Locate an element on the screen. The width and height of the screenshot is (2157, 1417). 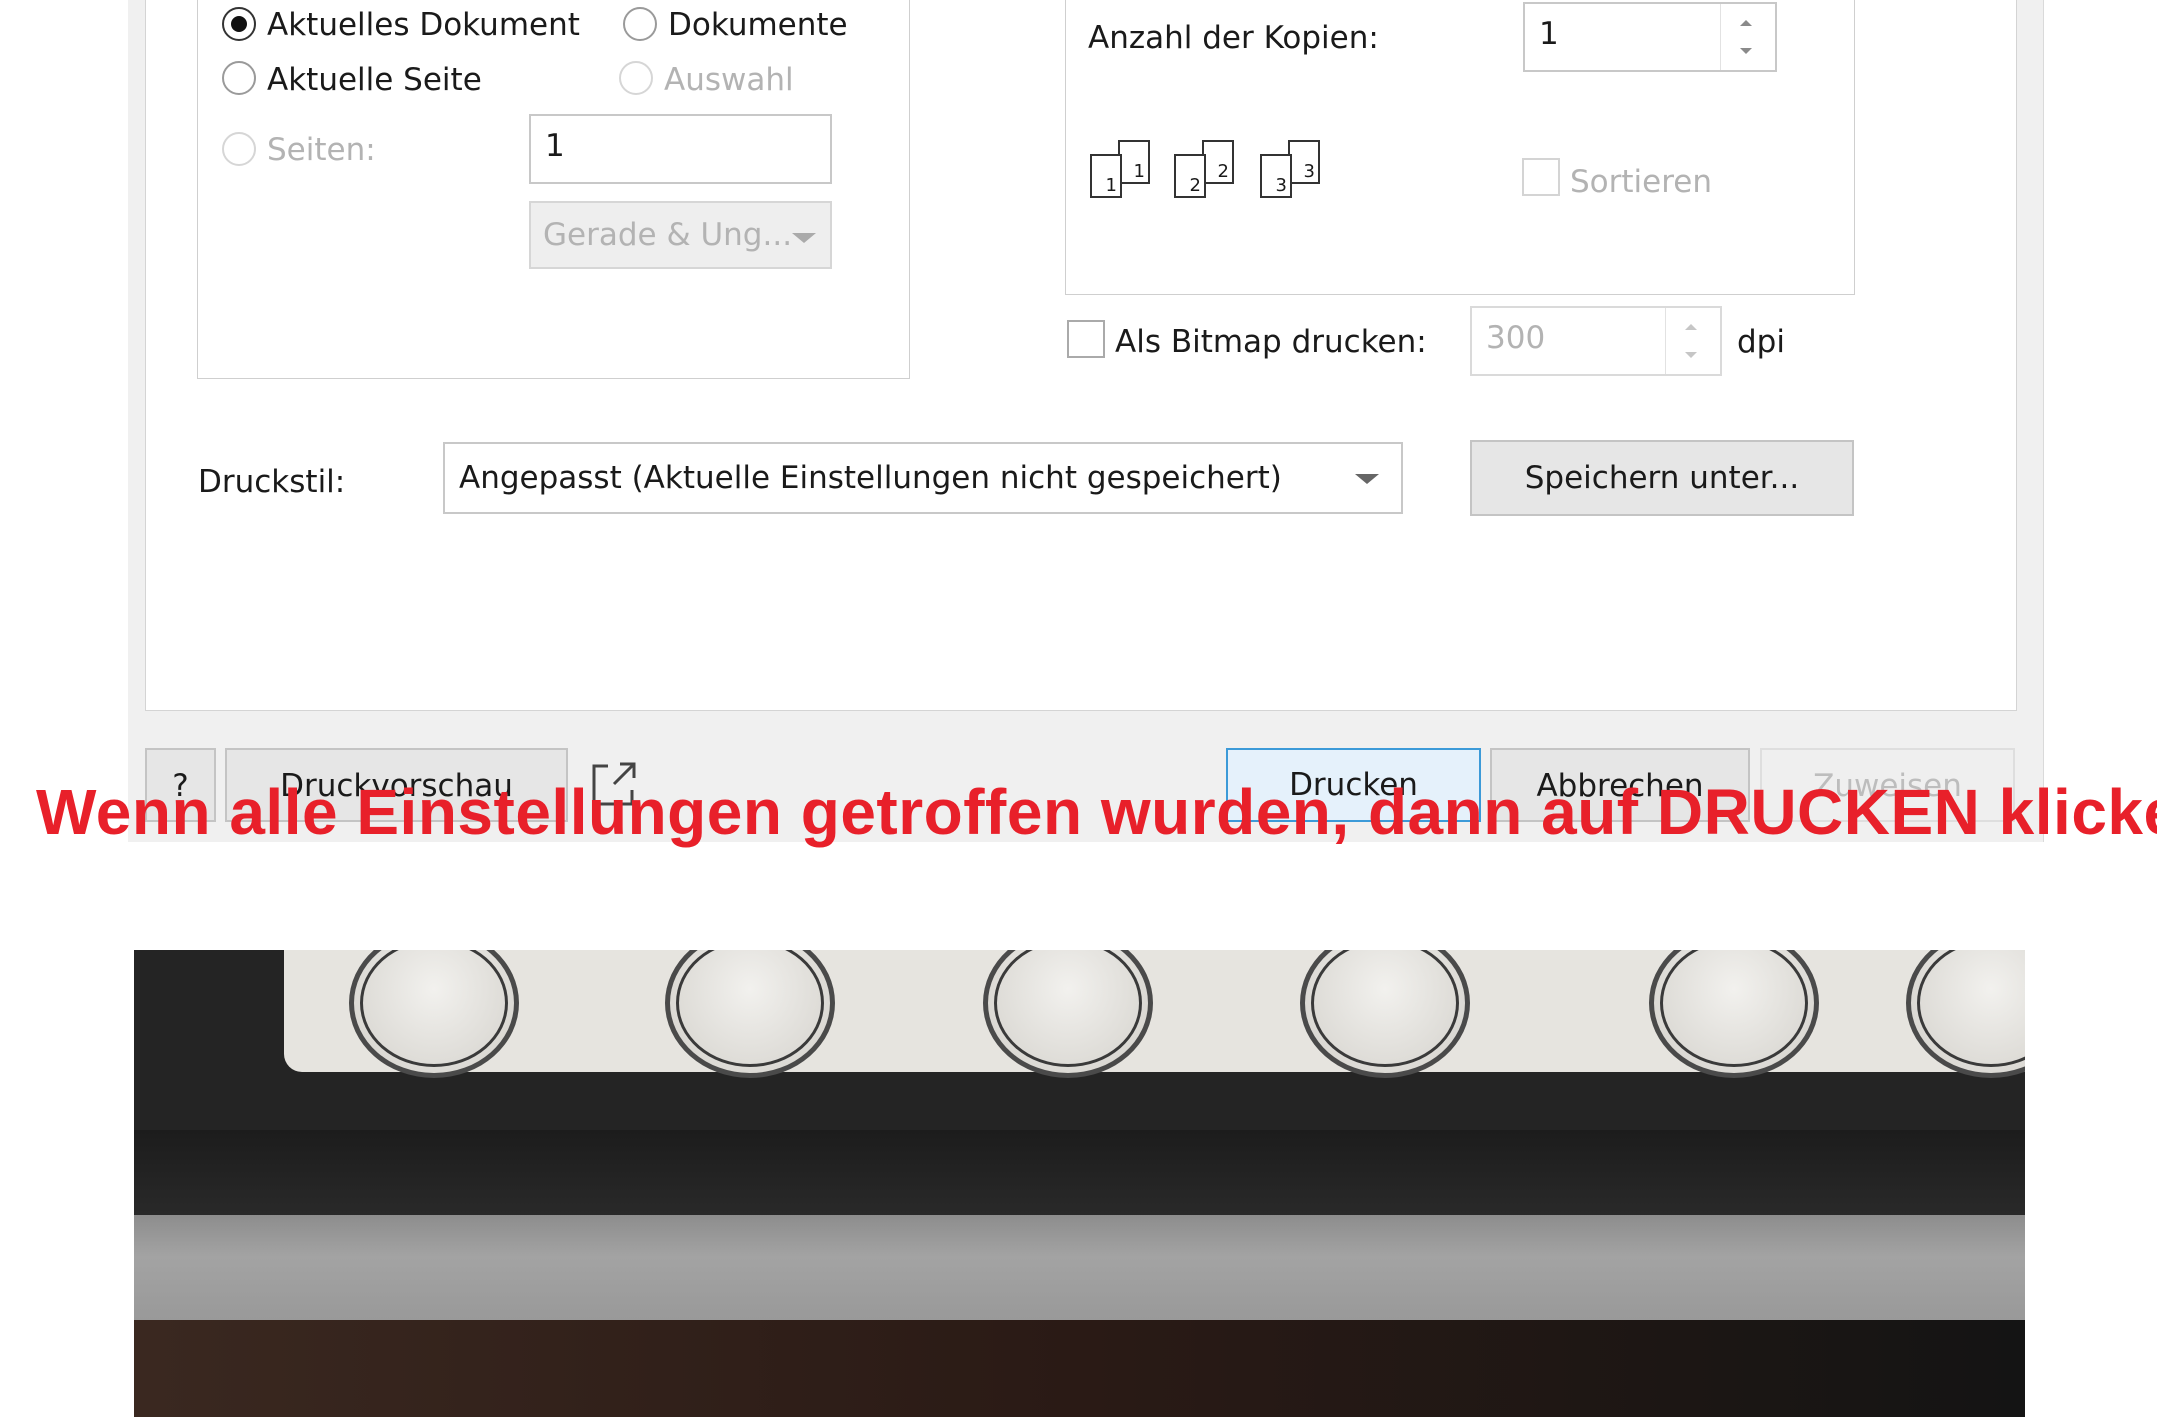
bitmap-checkbox is located at coordinates (1086, 339).